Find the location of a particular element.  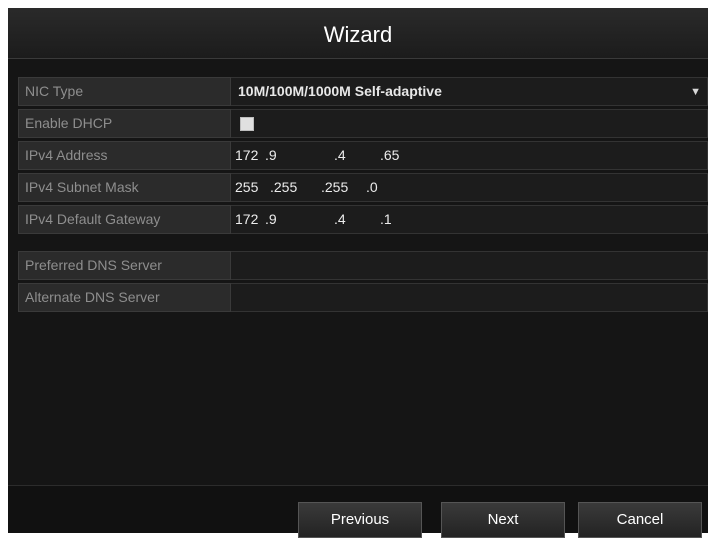

dhcp-label: Enable DHCP is located at coordinates (124, 123).